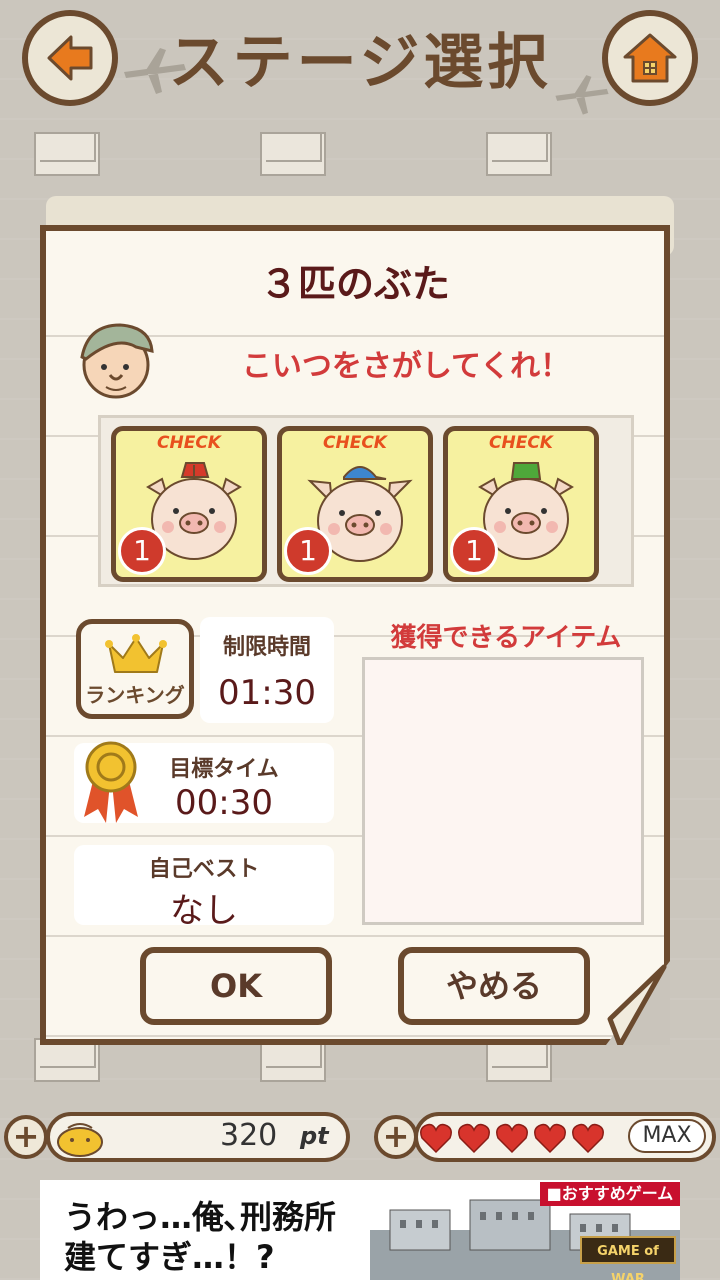 This screenshot has height=1280, width=720. Describe the element at coordinates (198, 1137) in the screenshot. I see `points-pill: 320 pt` at that location.